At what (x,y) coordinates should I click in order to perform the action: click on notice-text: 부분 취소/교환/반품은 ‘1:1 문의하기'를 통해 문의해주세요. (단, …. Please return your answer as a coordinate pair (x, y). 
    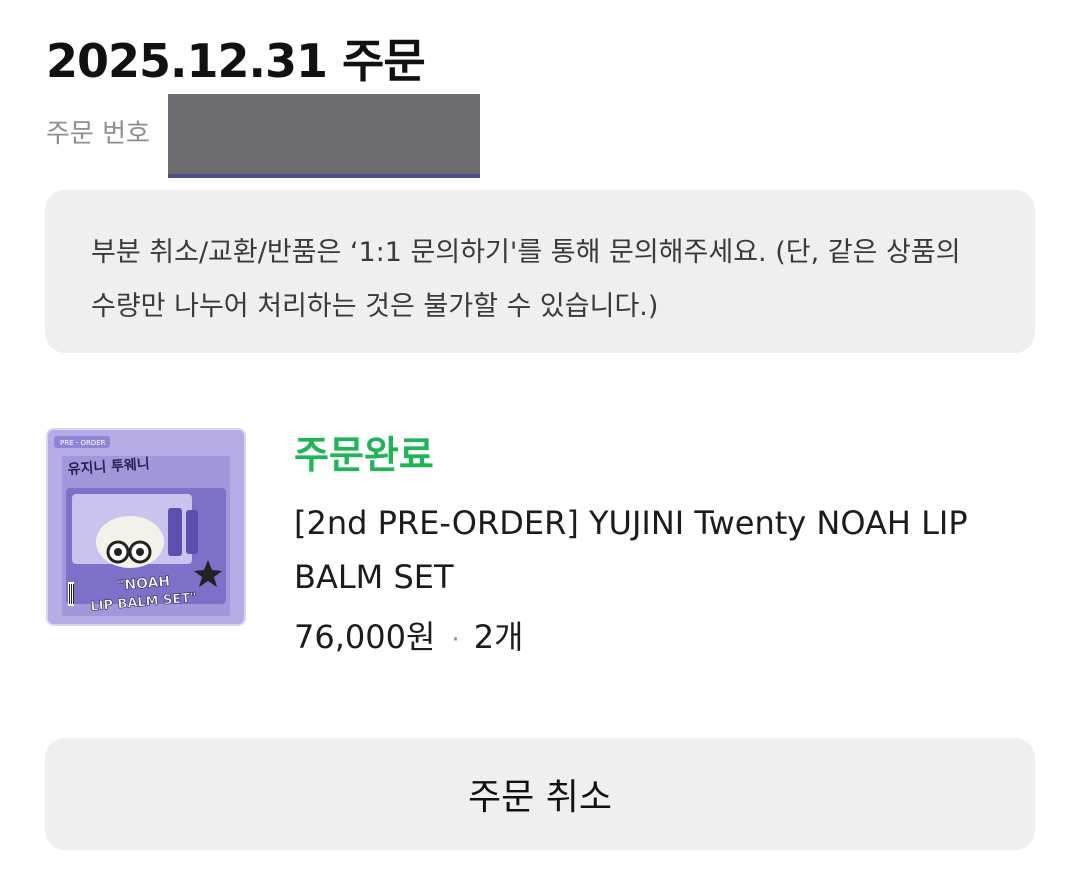
    Looking at the image, I should click on (526, 279).